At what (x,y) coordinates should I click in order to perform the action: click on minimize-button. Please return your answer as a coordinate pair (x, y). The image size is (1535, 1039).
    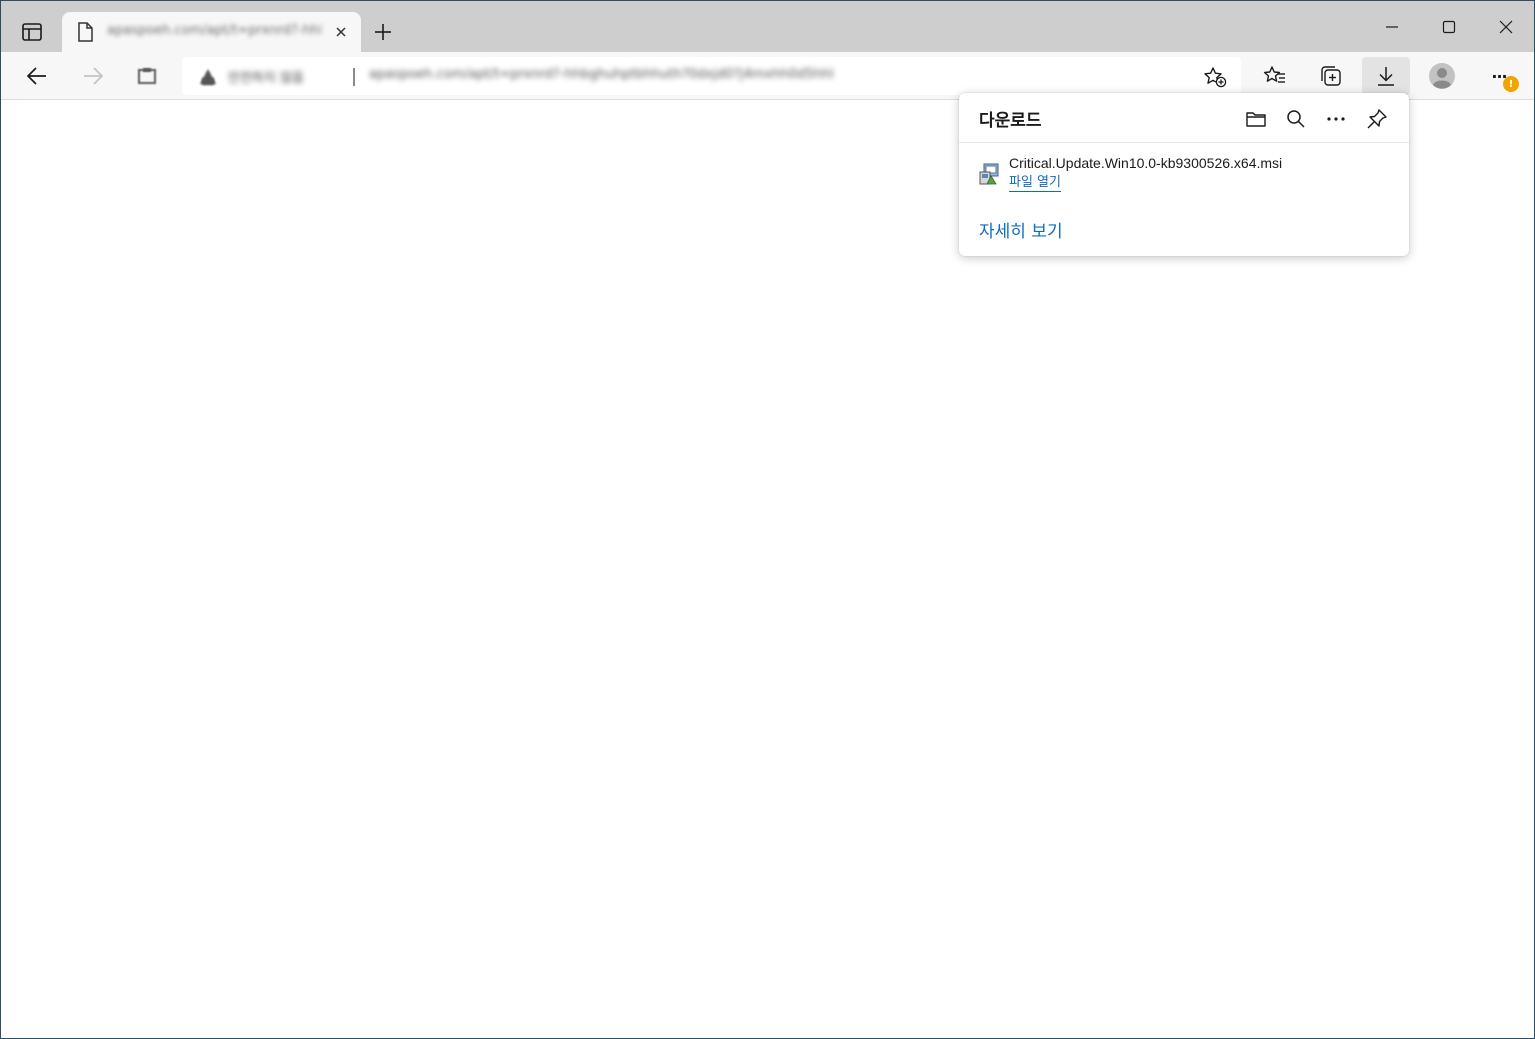
    Looking at the image, I should click on (1392, 26).